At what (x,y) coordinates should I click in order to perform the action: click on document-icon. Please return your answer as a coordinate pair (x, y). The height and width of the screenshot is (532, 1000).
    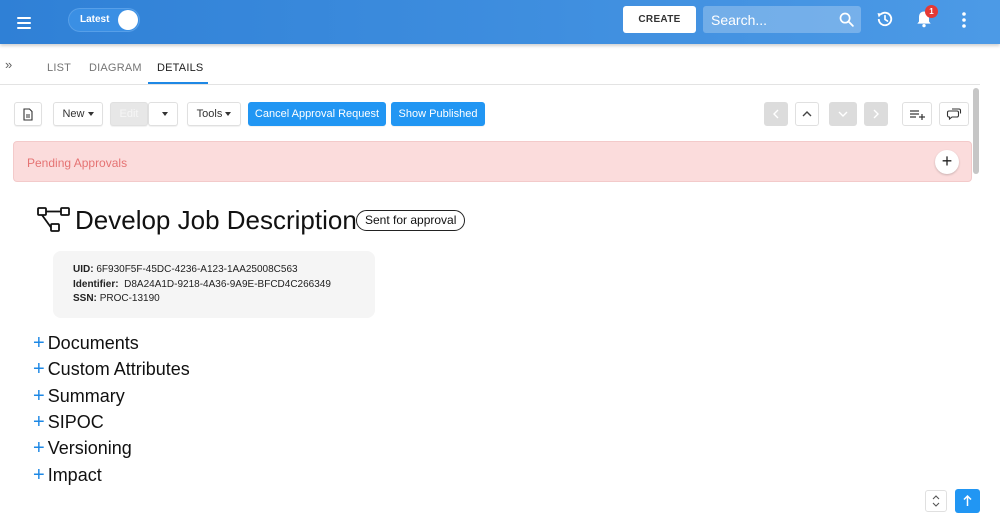
    Looking at the image, I should click on (28, 114).